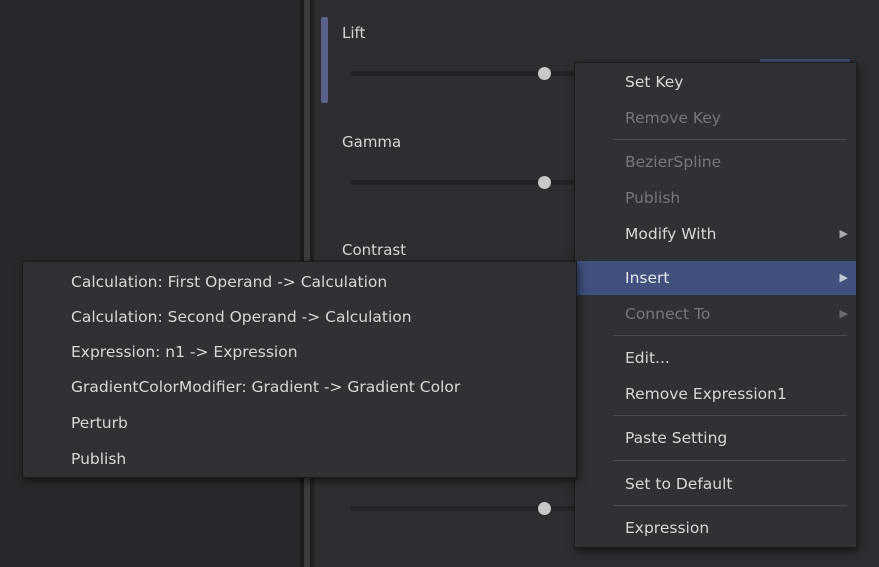  Describe the element at coordinates (679, 484) in the screenshot. I see `menu-item-label: Set to Default` at that location.